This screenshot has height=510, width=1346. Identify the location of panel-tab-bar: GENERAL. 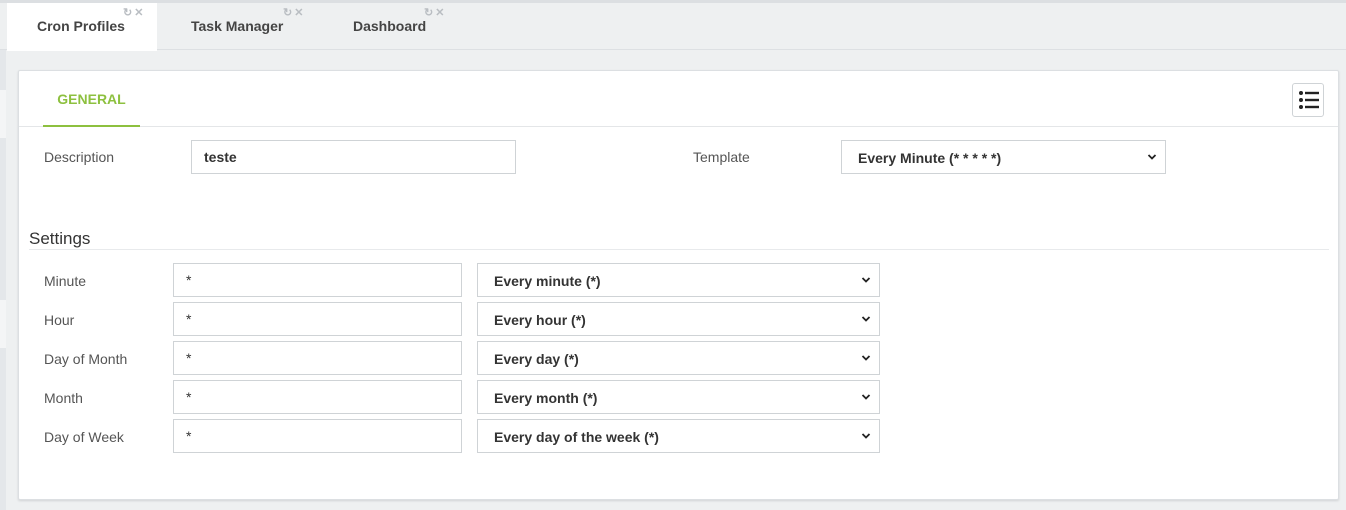
(678, 99).